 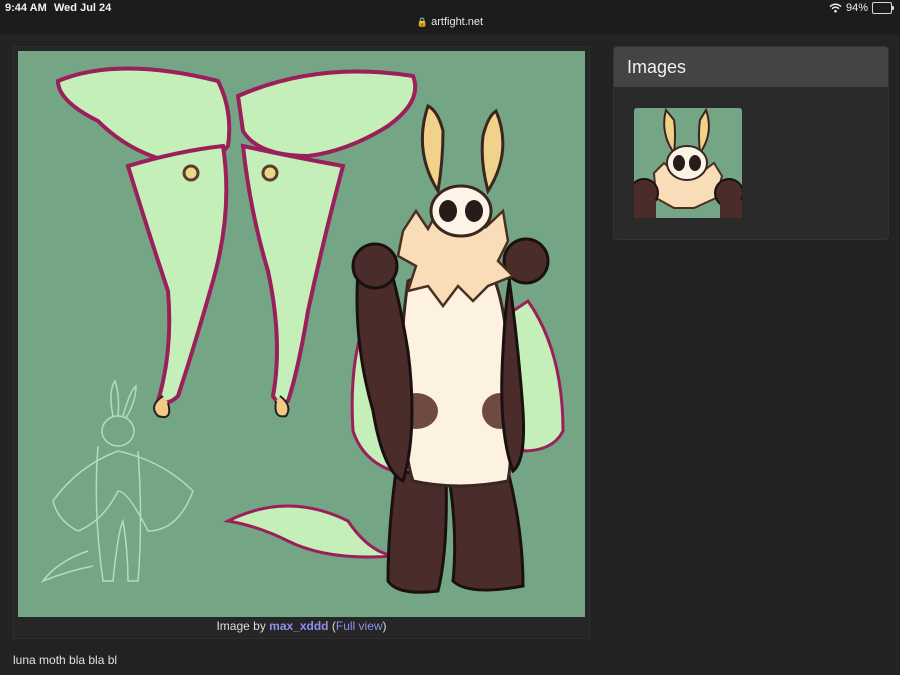 I want to click on image-thumbnail, so click(x=688, y=163).